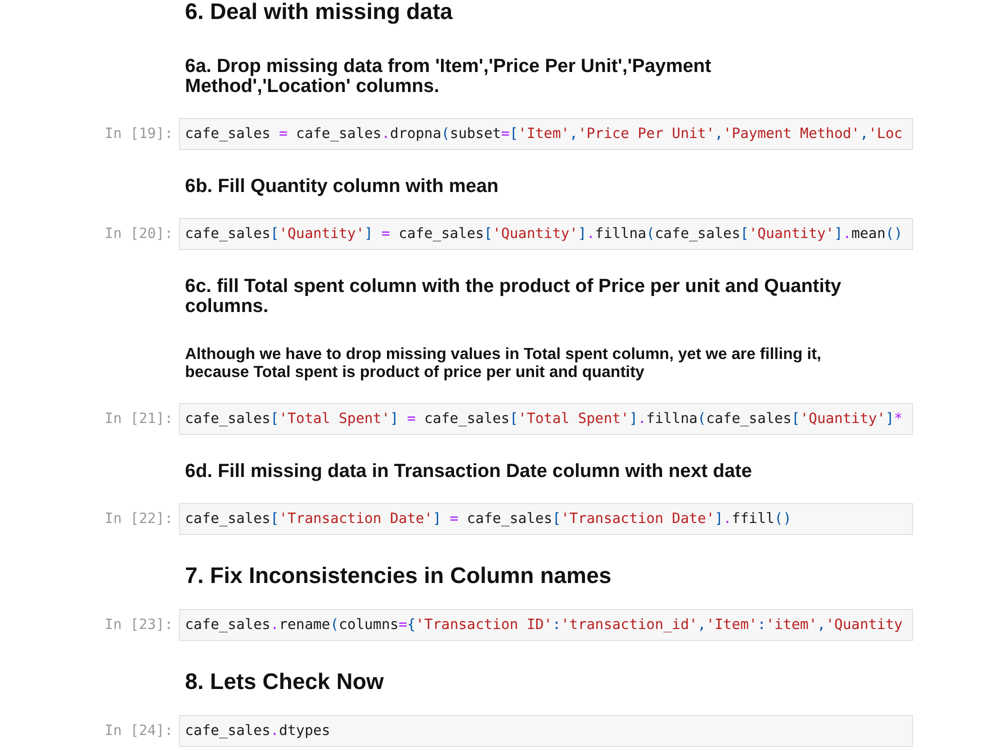 This screenshot has width=1000, height=750. What do you see at coordinates (398, 576) in the screenshot?
I see `section-heading: 7. Fix Inconsistencies in Column names` at bounding box center [398, 576].